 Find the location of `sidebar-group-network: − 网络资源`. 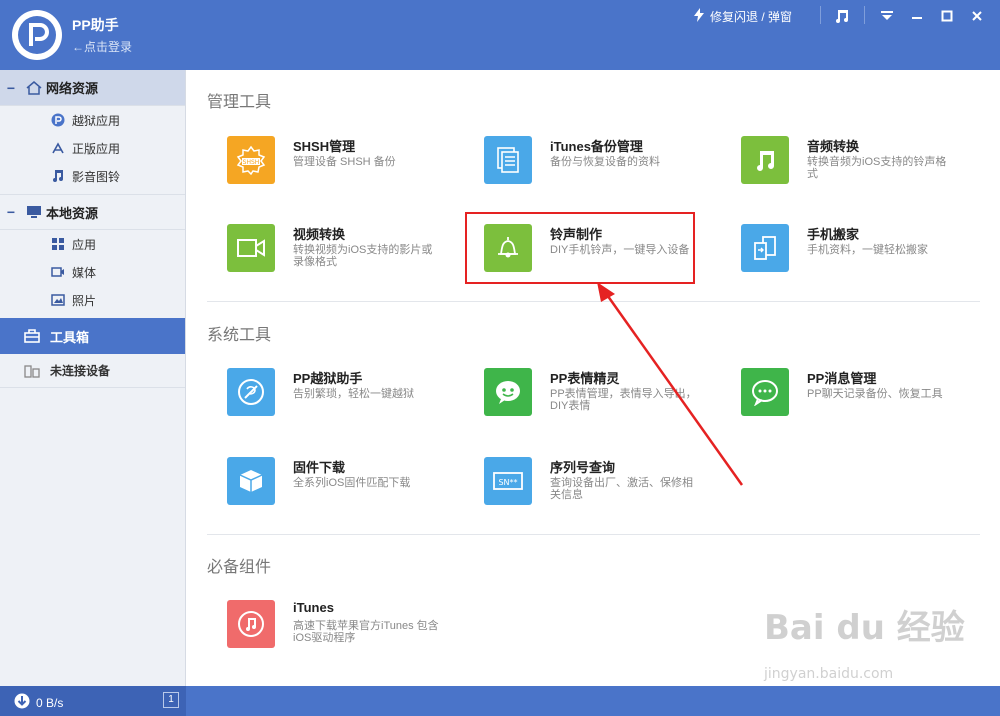

sidebar-group-network: − 网络资源 is located at coordinates (92, 88).